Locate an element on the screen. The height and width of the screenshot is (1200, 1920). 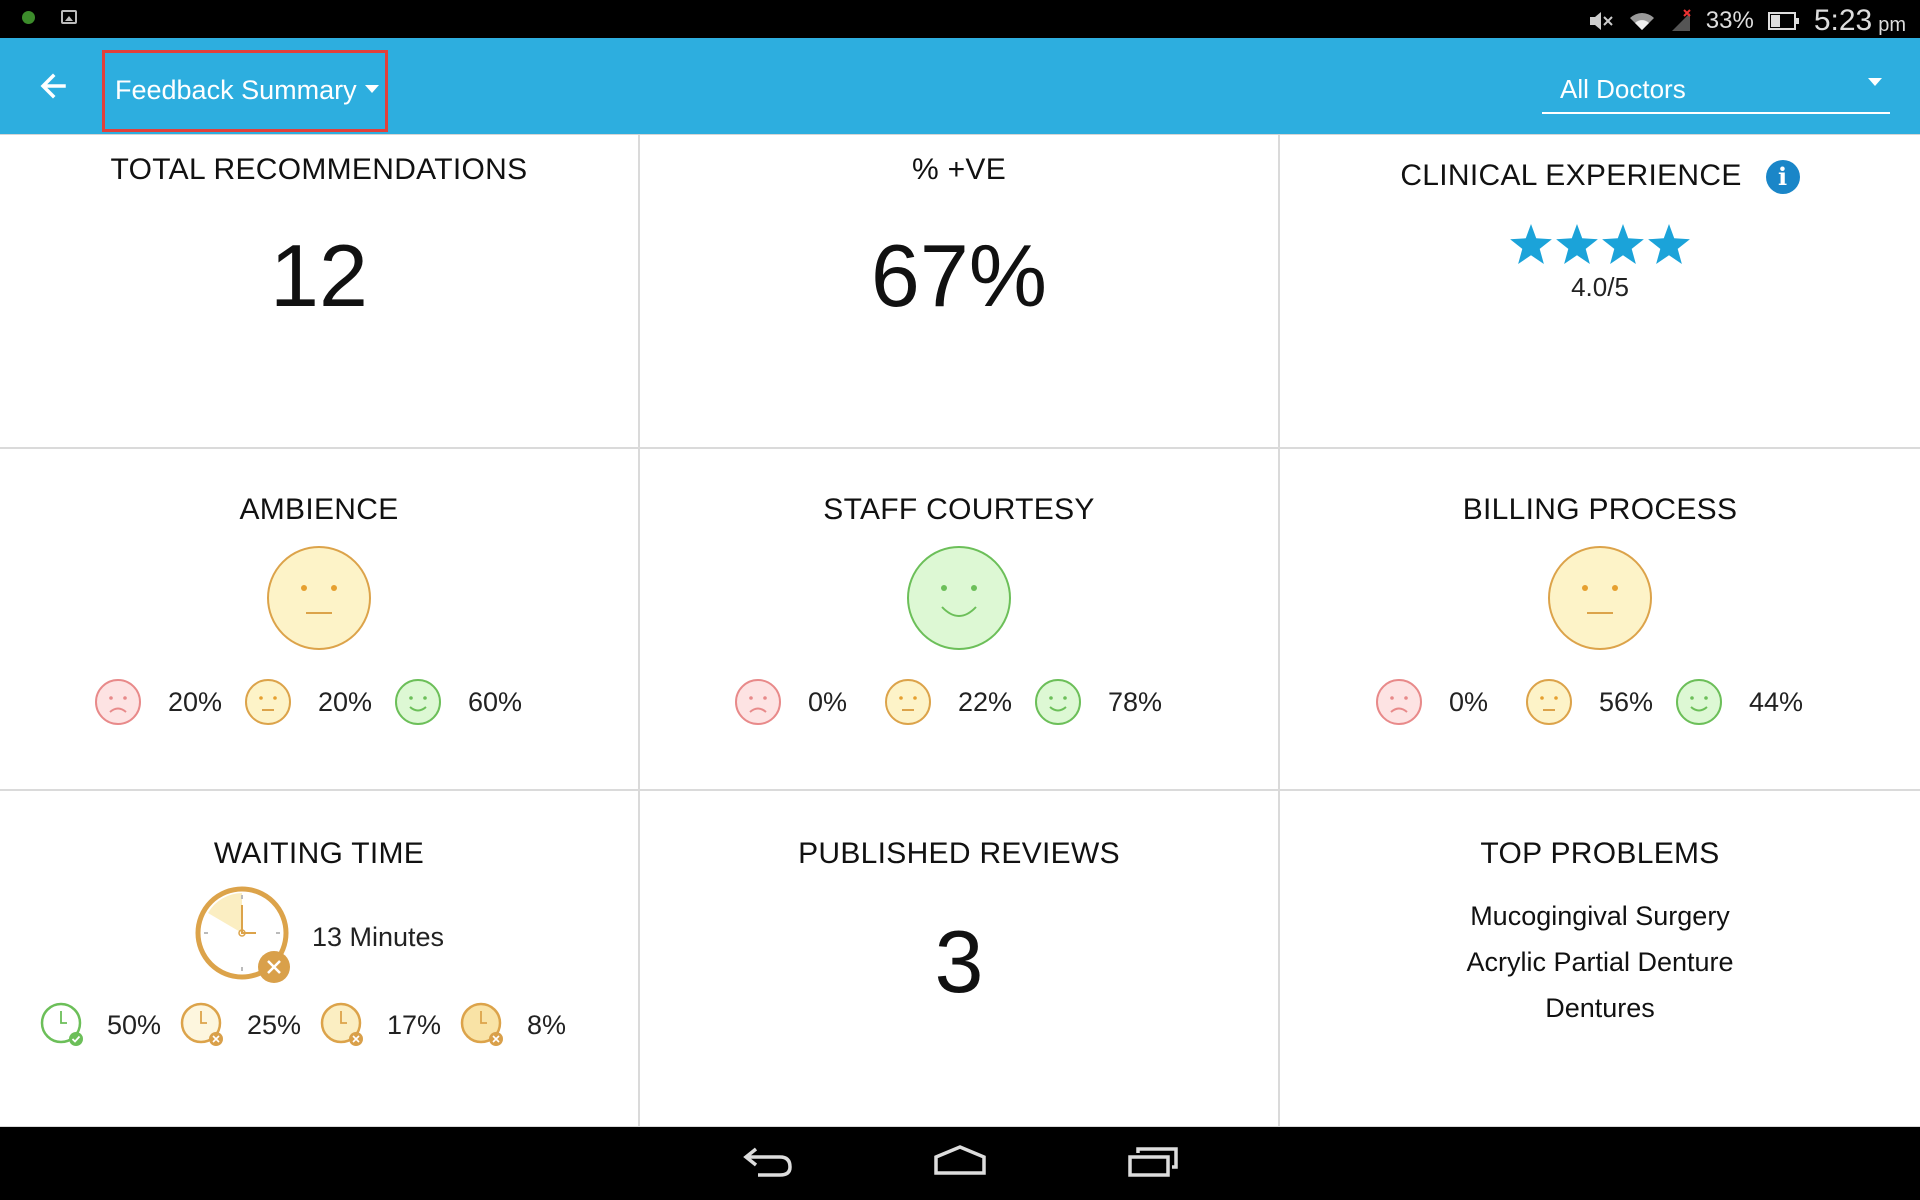
ambience-breakdown: 20% 20% 60% is located at coordinates (319, 702).